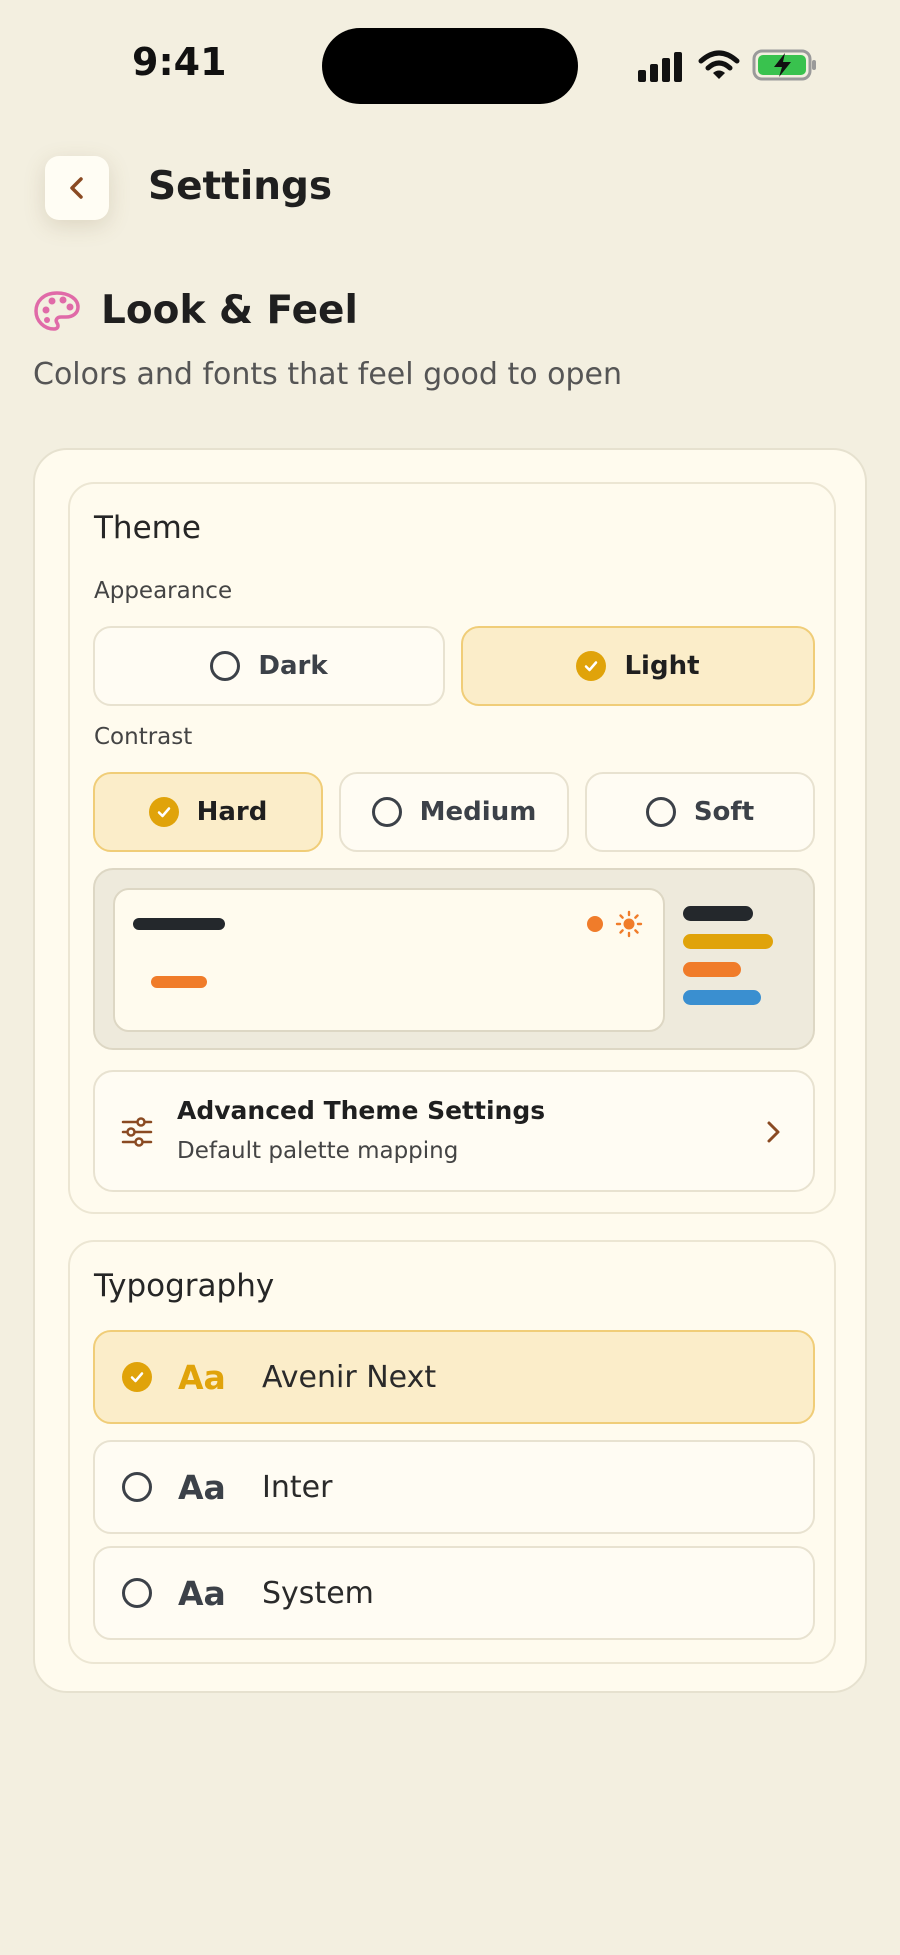 The image size is (900, 1955). I want to click on sliders-icon, so click(137, 1132).